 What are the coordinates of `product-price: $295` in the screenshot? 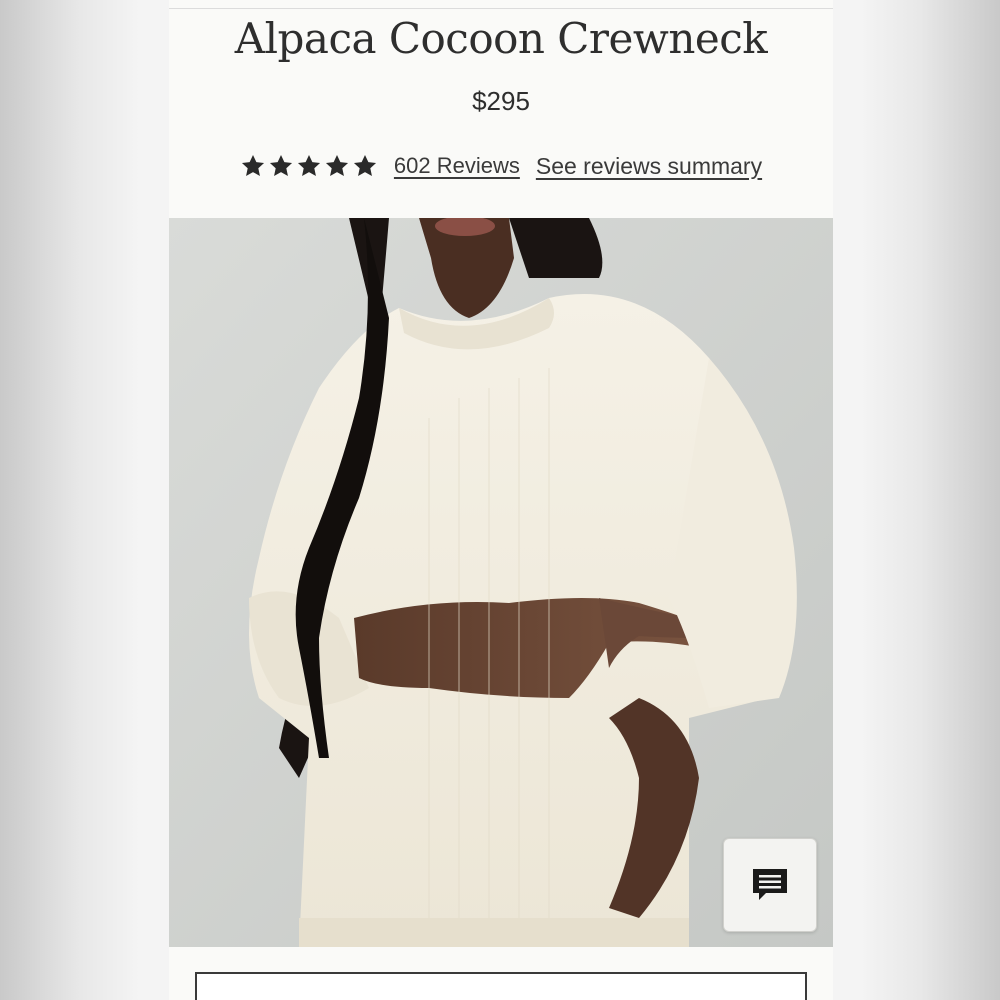 It's located at (501, 101).